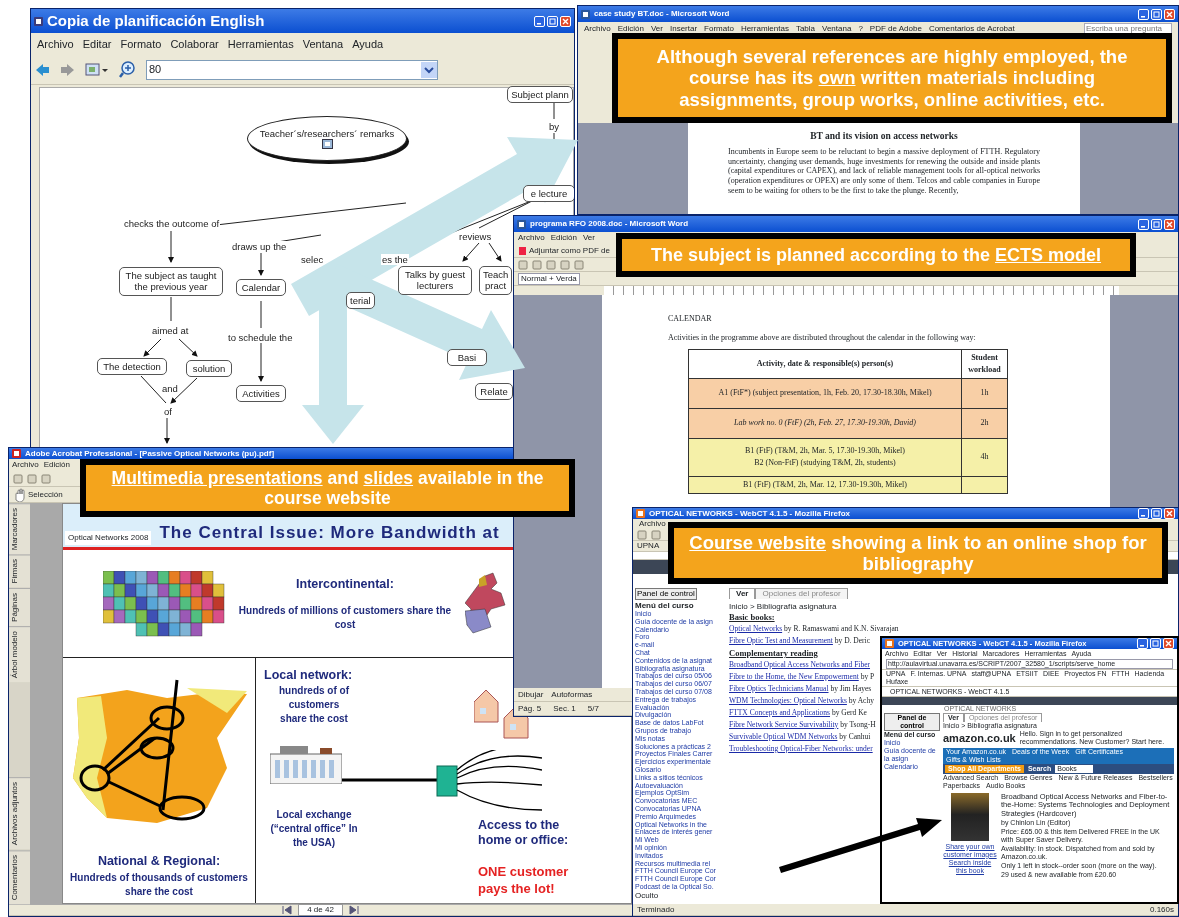 Image resolution: width=1179 pixels, height=917 pixels. I want to click on slide-text: hundreds of of customers share the cost, so click(314, 705).